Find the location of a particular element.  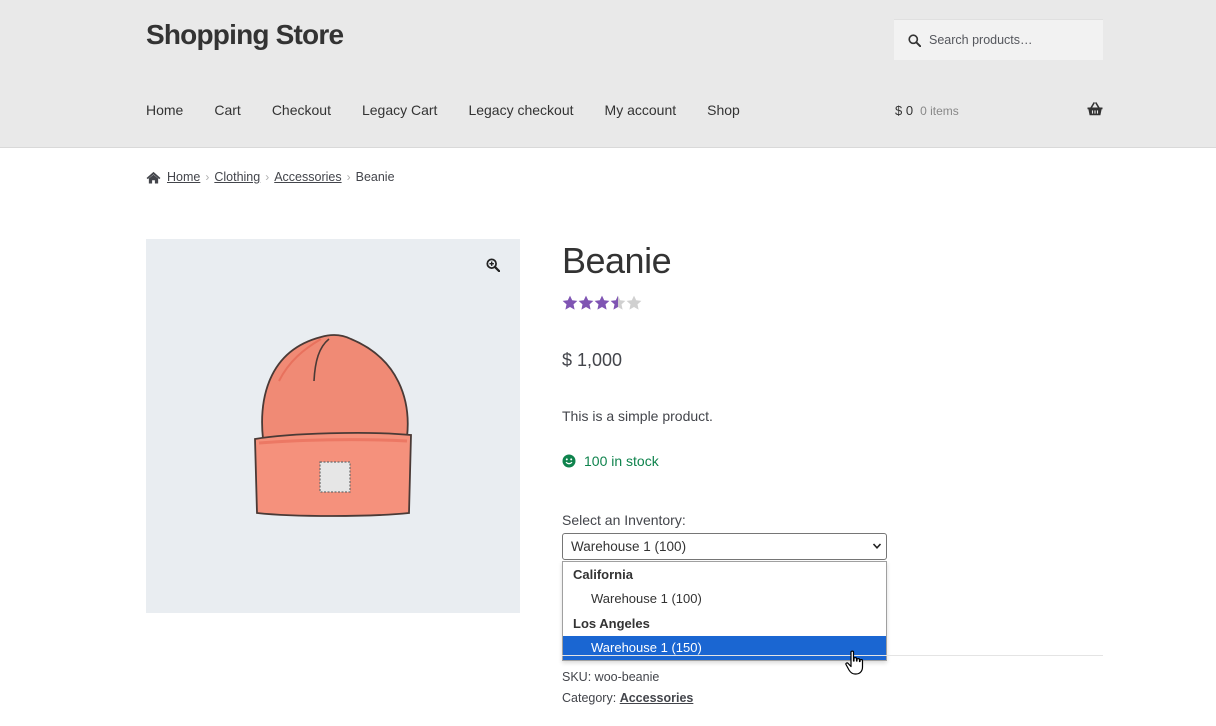

site-title: Shopping Store is located at coordinates (245, 35).